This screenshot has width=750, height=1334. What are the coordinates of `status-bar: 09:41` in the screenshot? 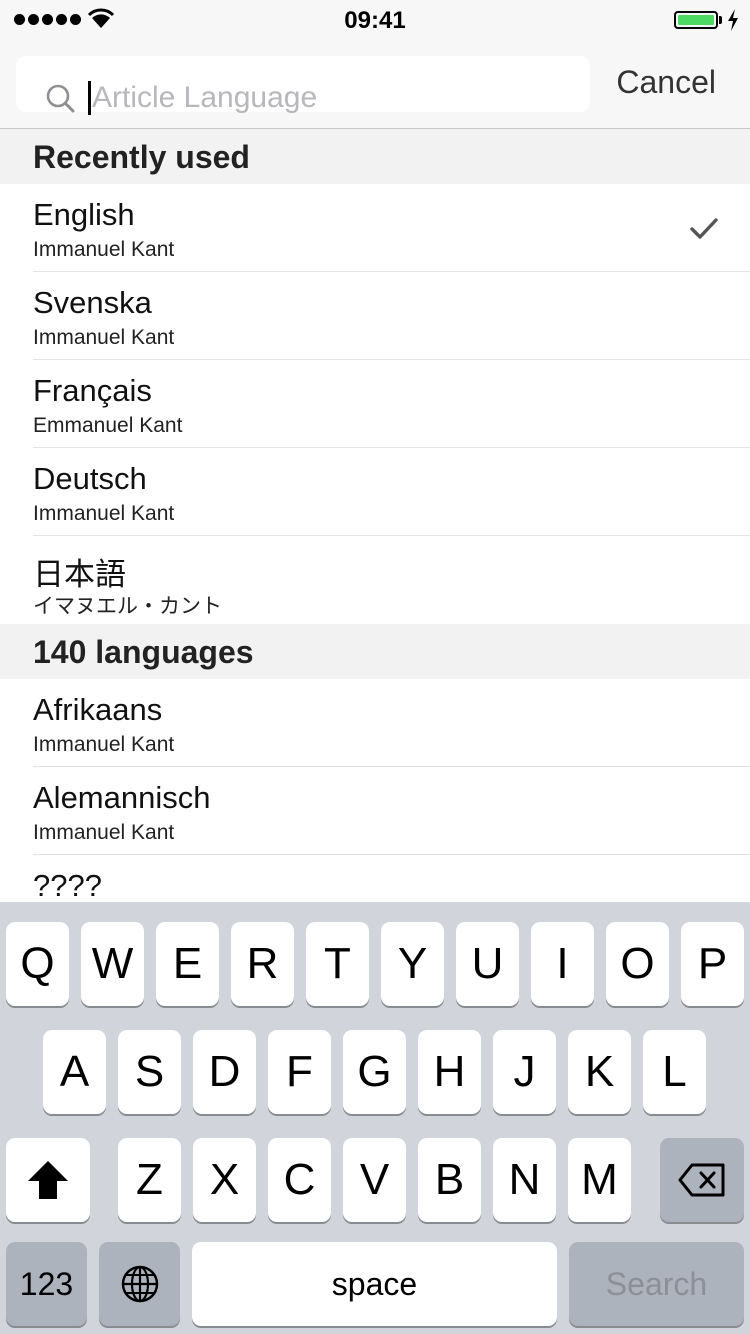 It's located at (375, 20).